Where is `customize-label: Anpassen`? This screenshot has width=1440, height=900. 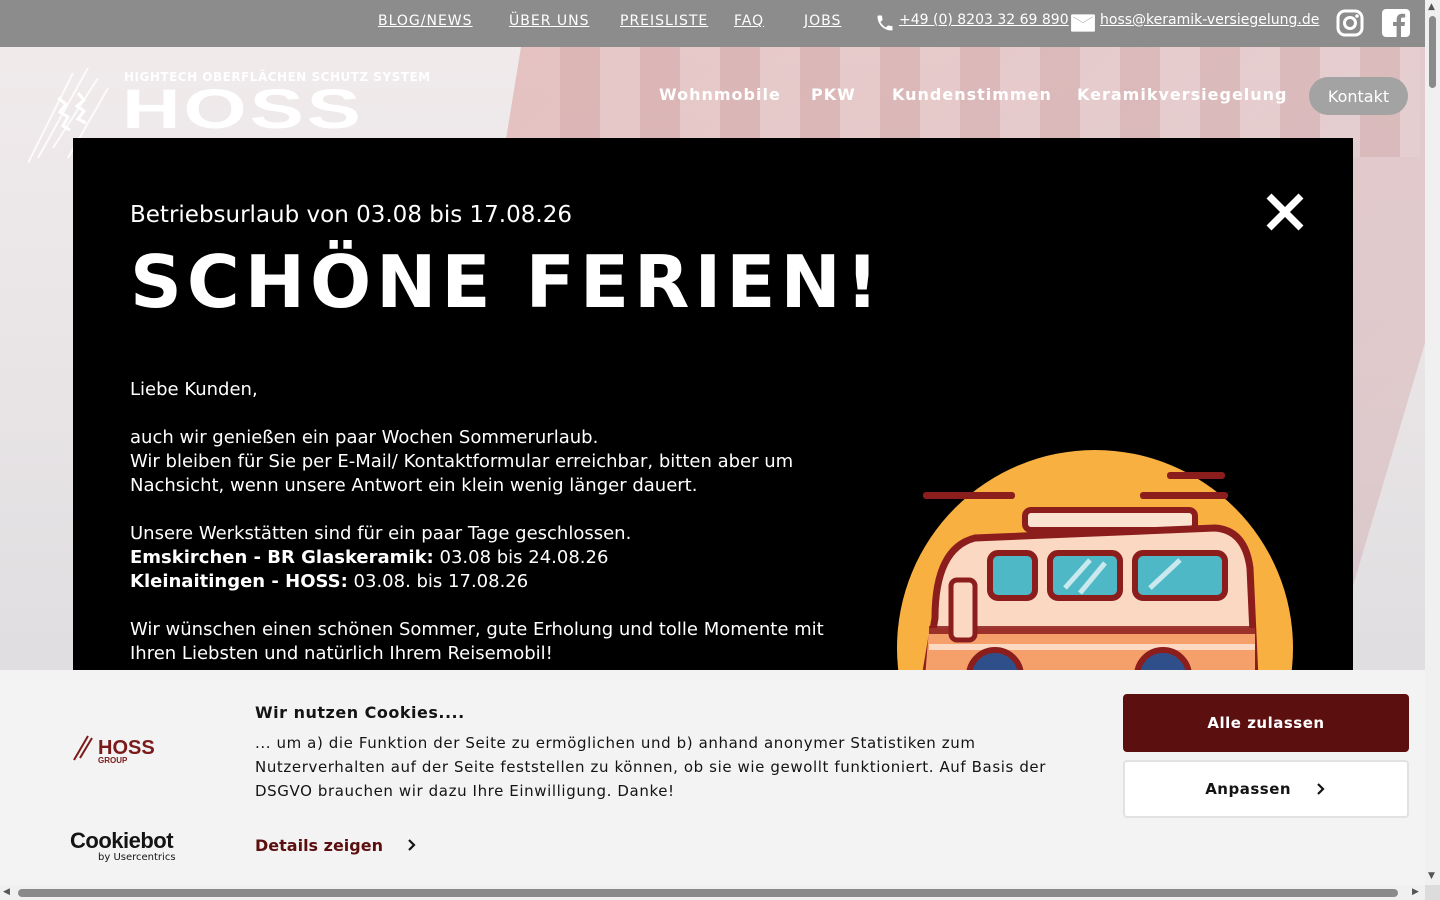 customize-label: Anpassen is located at coordinates (1248, 789).